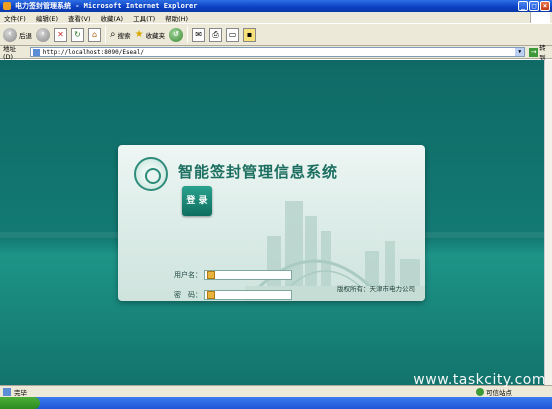 The image size is (552, 409). What do you see at coordinates (139, 34) in the screenshot?
I see `star-icon: ★` at bounding box center [139, 34].